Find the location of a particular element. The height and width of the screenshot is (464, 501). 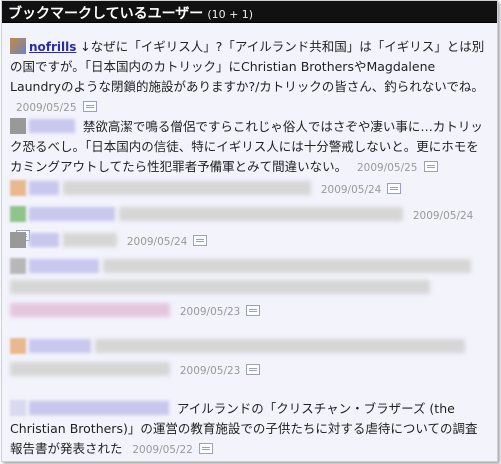

user-count: (10 + 1) is located at coordinates (230, 14).